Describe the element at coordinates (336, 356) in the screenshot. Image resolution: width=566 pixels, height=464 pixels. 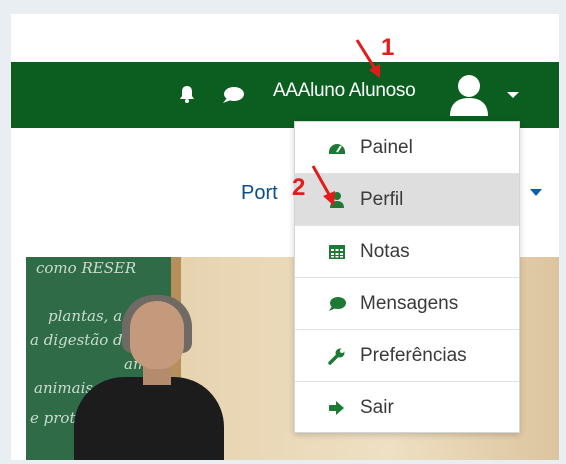
I see `wrench-icon` at that location.